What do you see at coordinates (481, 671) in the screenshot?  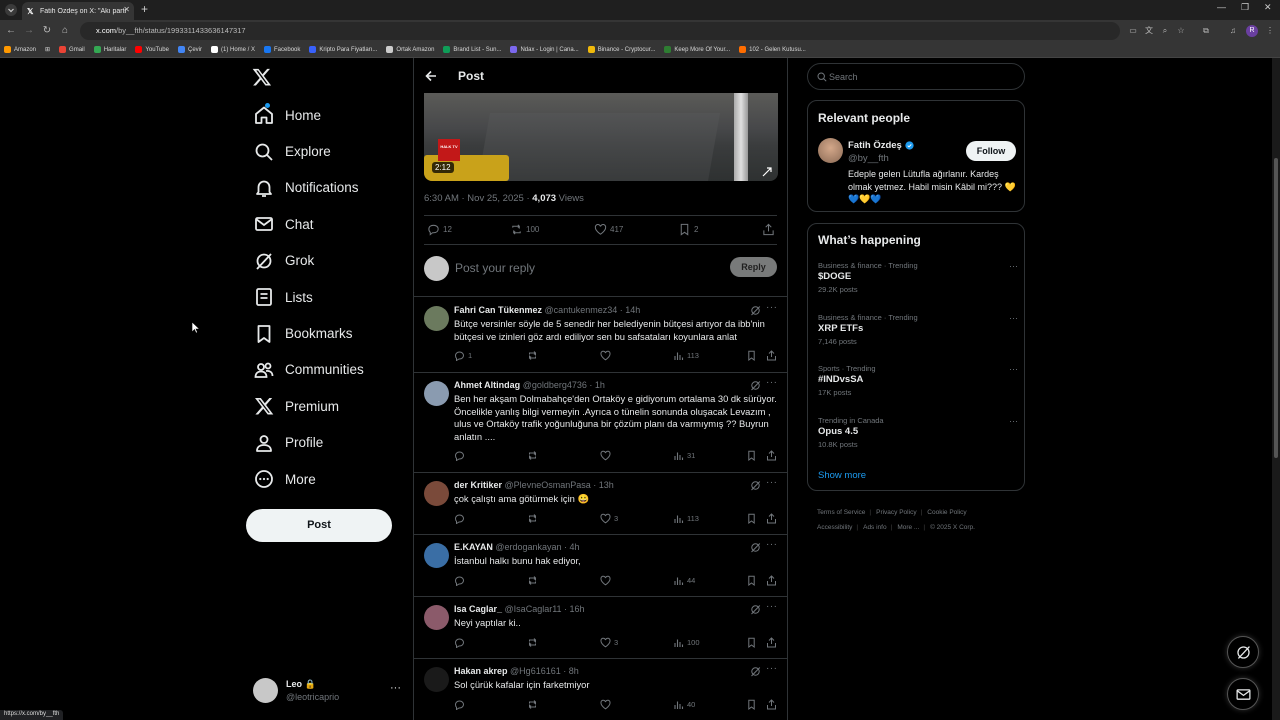 I see `author-name: Hakan akrep` at bounding box center [481, 671].